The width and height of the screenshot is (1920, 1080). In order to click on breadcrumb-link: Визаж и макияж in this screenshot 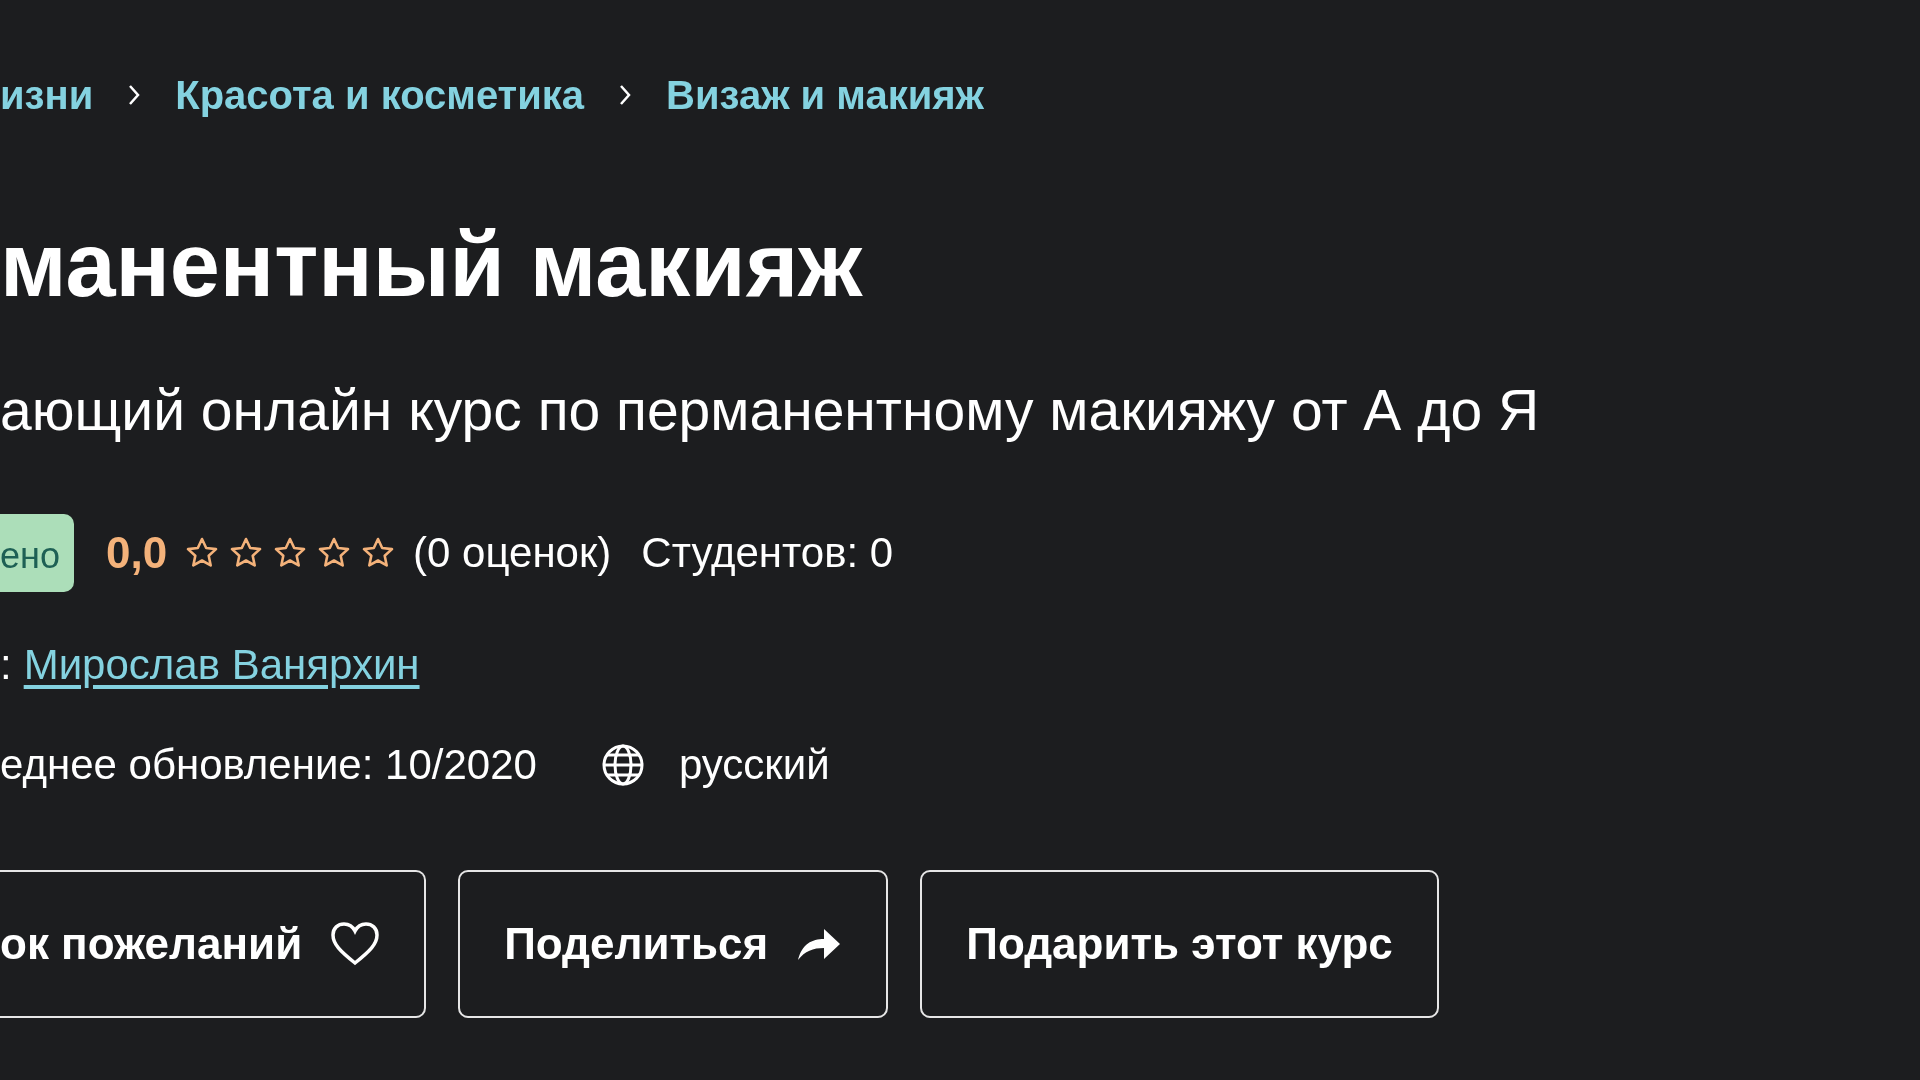, I will do `click(825, 95)`.